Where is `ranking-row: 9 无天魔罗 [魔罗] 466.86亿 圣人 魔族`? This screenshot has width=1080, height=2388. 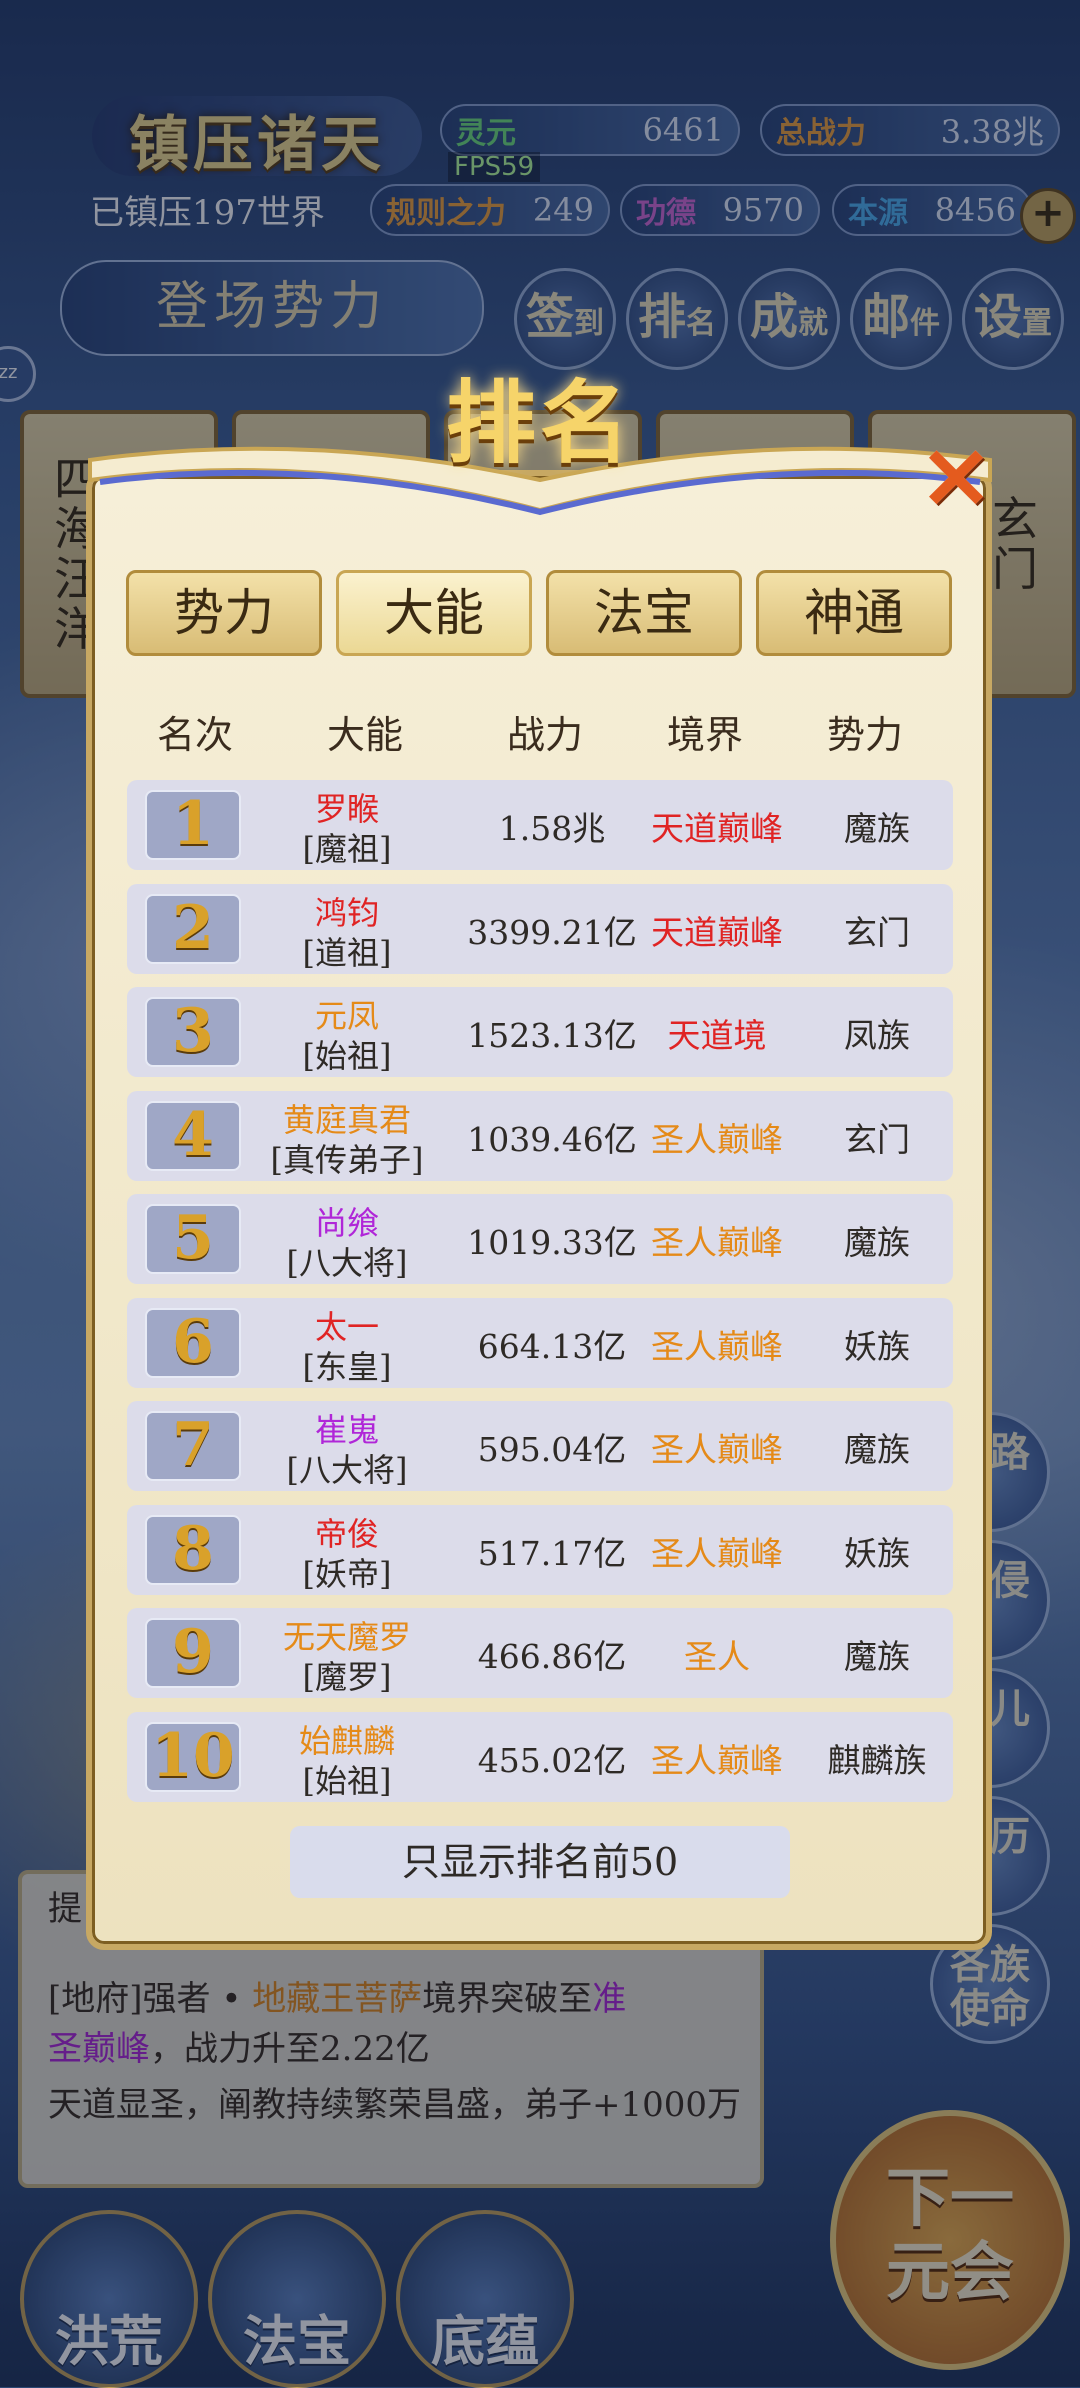 ranking-row: 9 无天魔罗 [魔罗] 466.86亿 圣人 魔族 is located at coordinates (540, 1653).